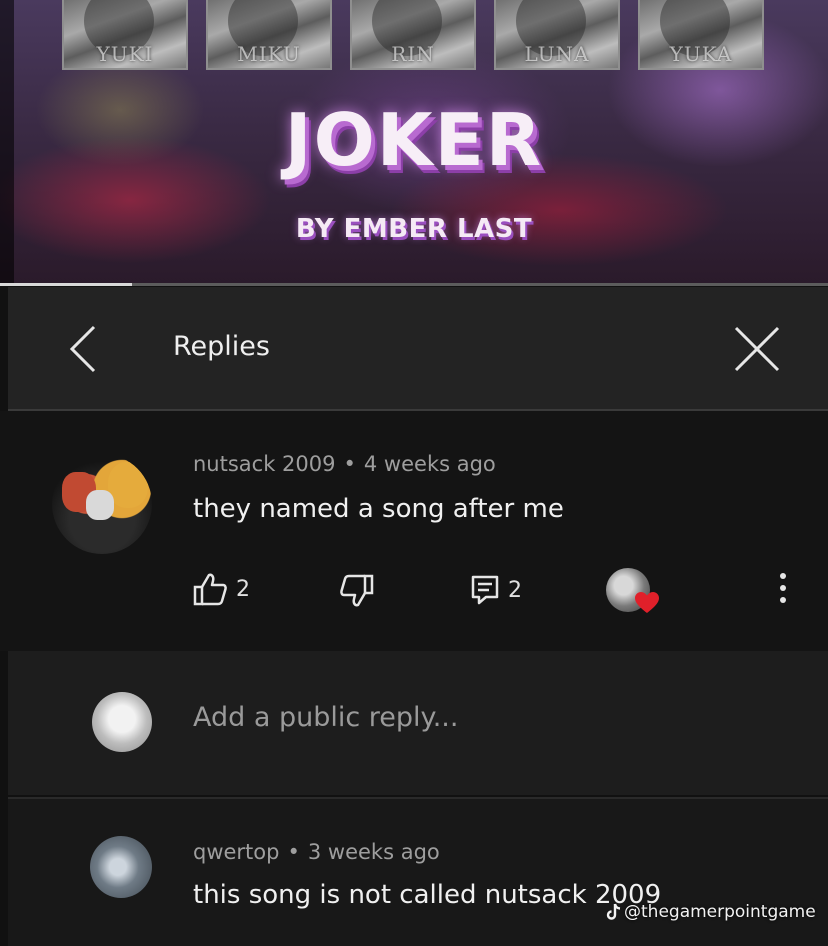 Image resolution: width=828 pixels, height=946 pixels. I want to click on like-button: 2, so click(221, 589).